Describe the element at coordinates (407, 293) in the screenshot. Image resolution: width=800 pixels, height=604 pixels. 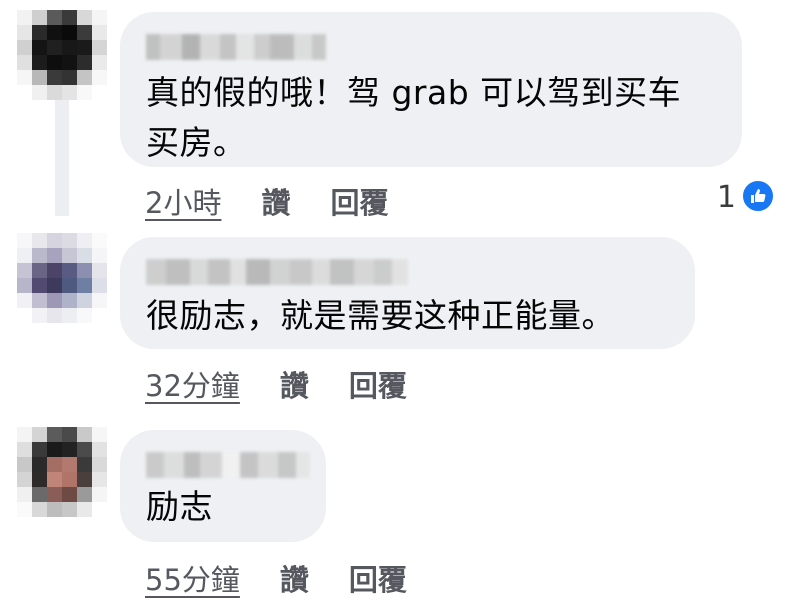
I see `comment-bubble: 很励志，就是需要这种正能量。` at that location.